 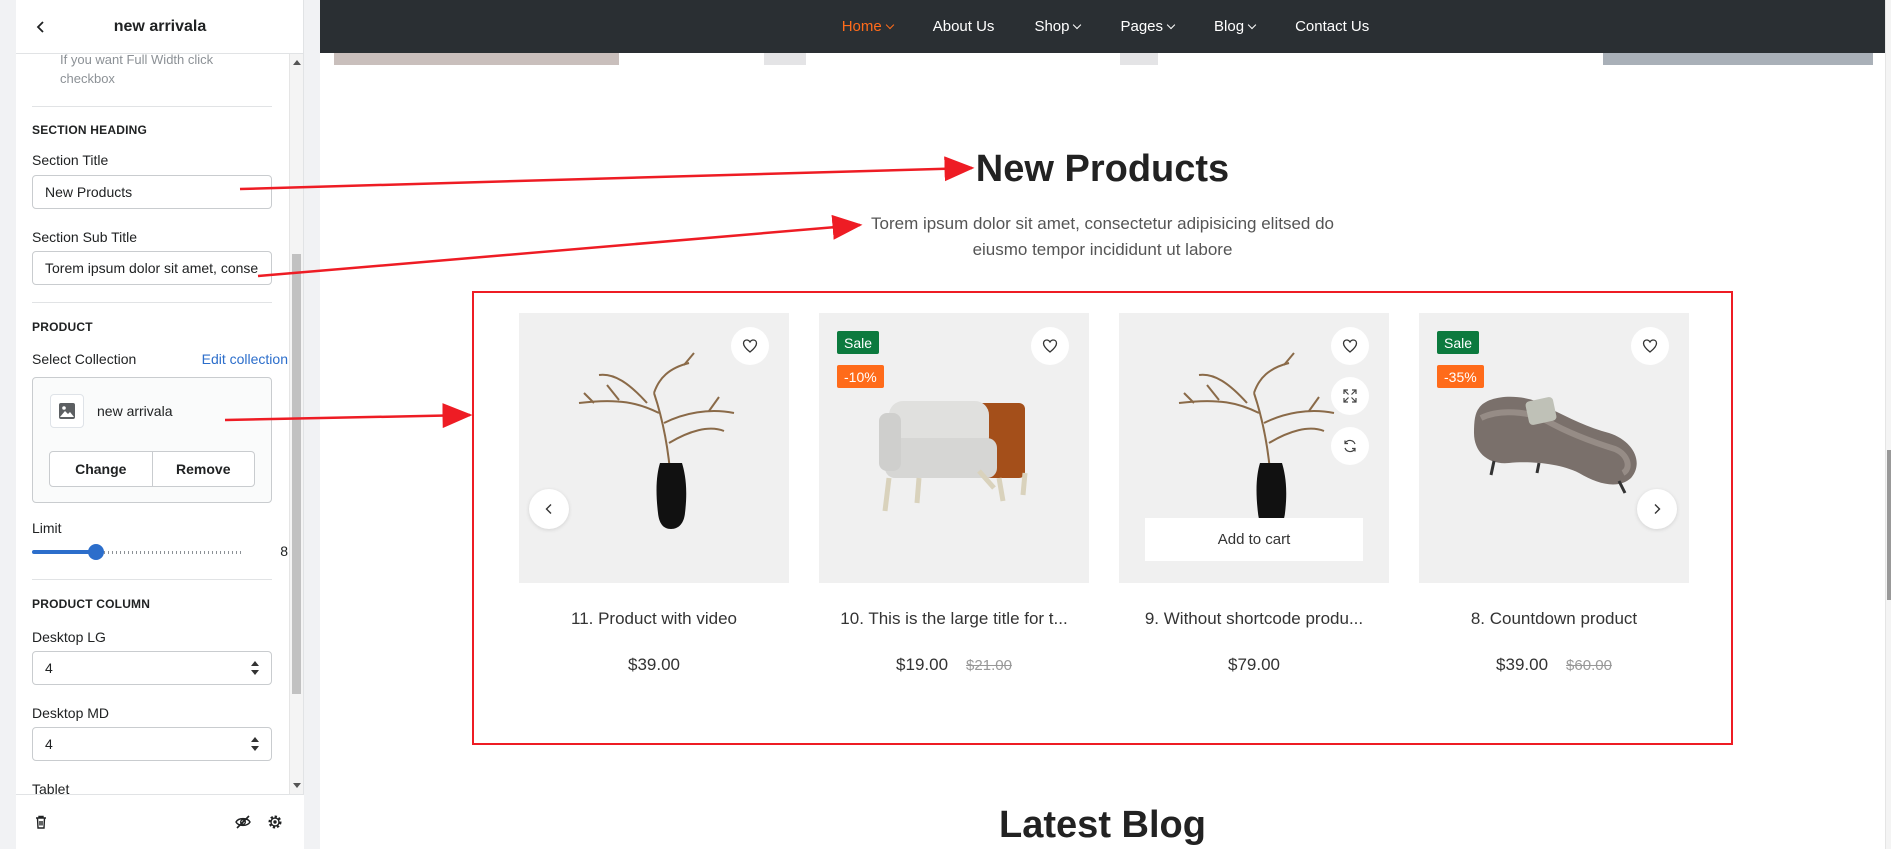 I want to click on limit-slider-track, so click(x=170, y=552).